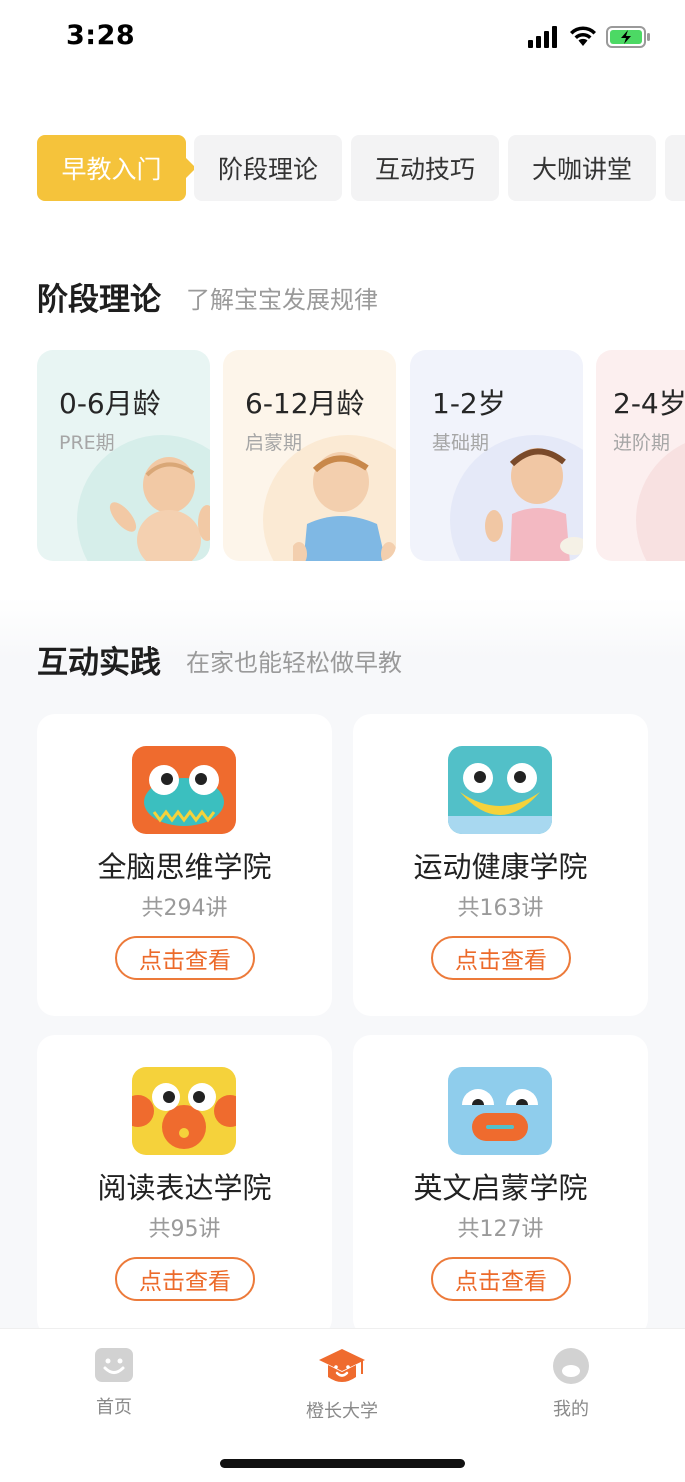 Image resolution: width=685 pixels, height=1482 pixels. What do you see at coordinates (101, 35) in the screenshot?
I see `status-time: 3:28` at bounding box center [101, 35].